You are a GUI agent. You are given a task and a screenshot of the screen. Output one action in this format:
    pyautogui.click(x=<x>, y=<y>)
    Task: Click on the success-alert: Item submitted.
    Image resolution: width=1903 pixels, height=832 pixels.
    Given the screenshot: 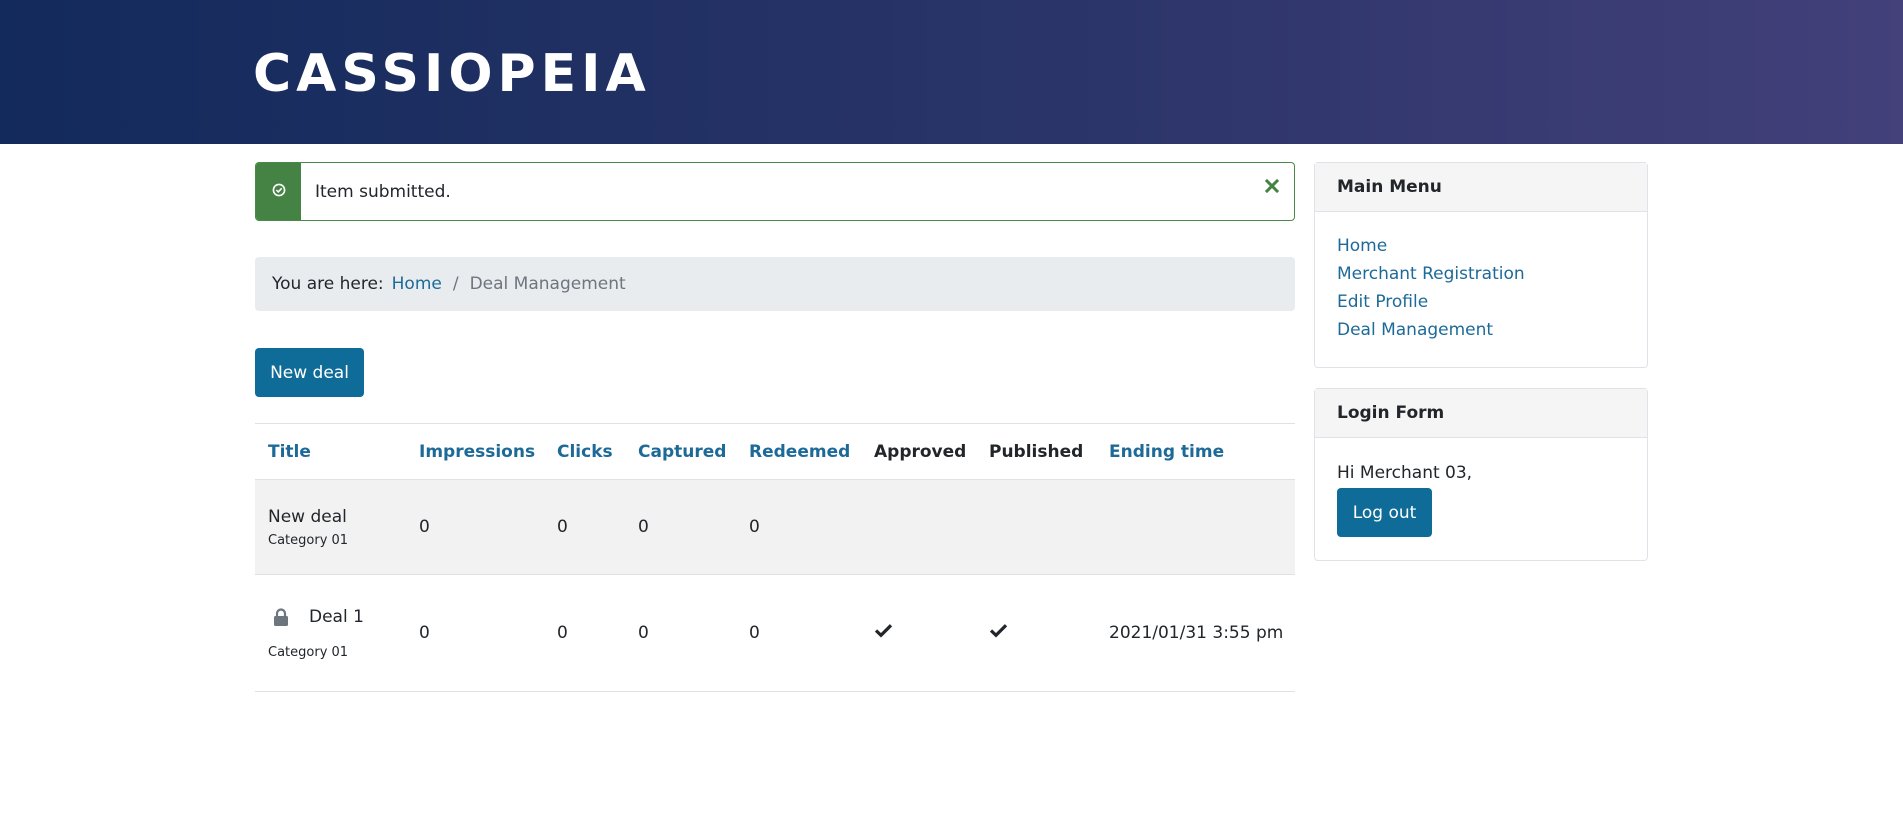 What is the action you would take?
    pyautogui.click(x=775, y=191)
    